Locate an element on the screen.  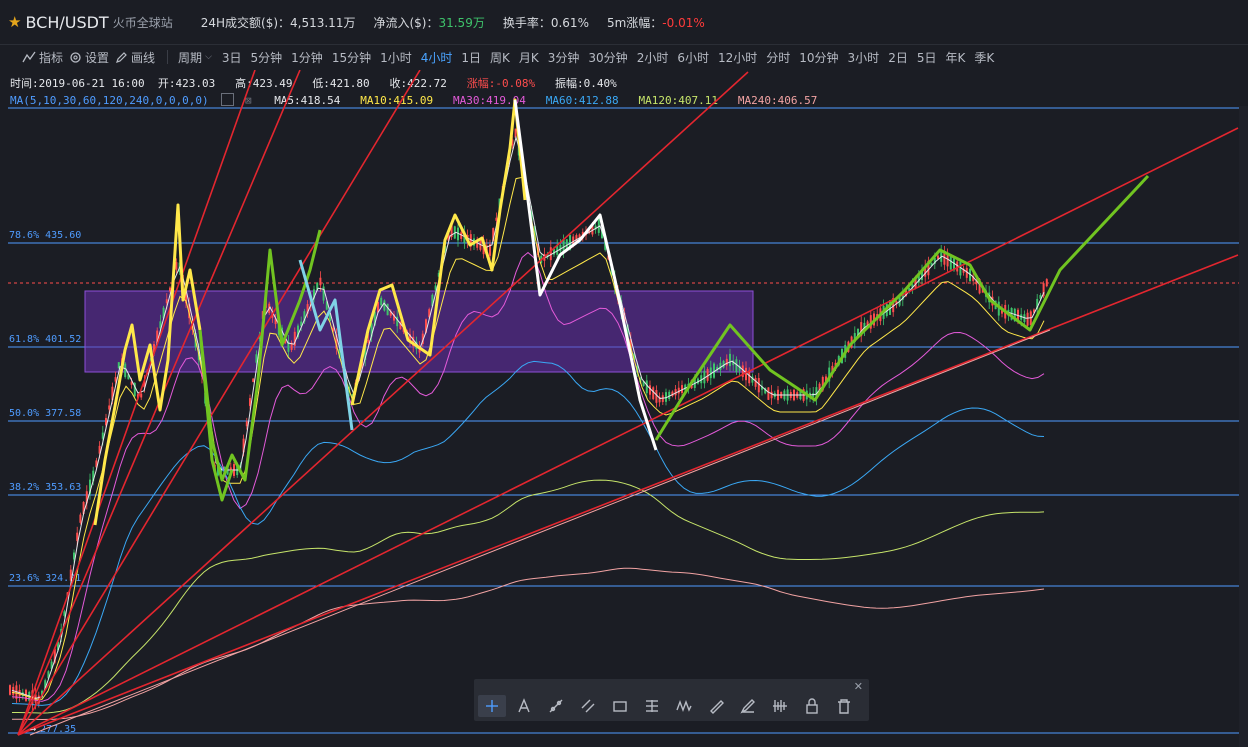
text-icon is located at coordinates (524, 706).